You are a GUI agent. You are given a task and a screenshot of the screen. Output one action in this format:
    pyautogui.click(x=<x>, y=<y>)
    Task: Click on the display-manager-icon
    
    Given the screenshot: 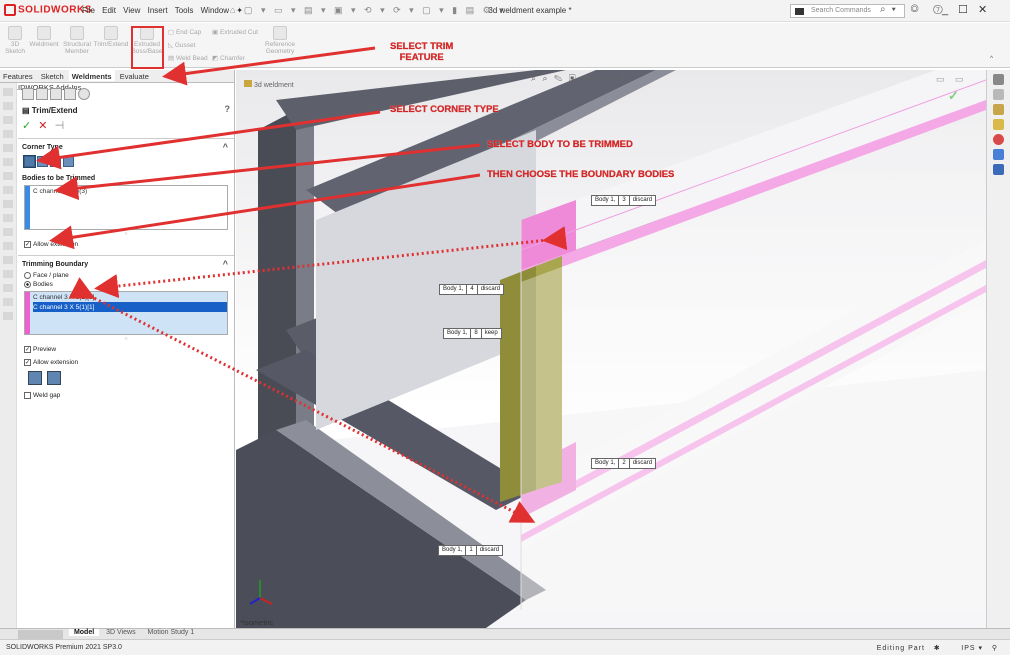 What is the action you would take?
    pyautogui.click(x=84, y=94)
    